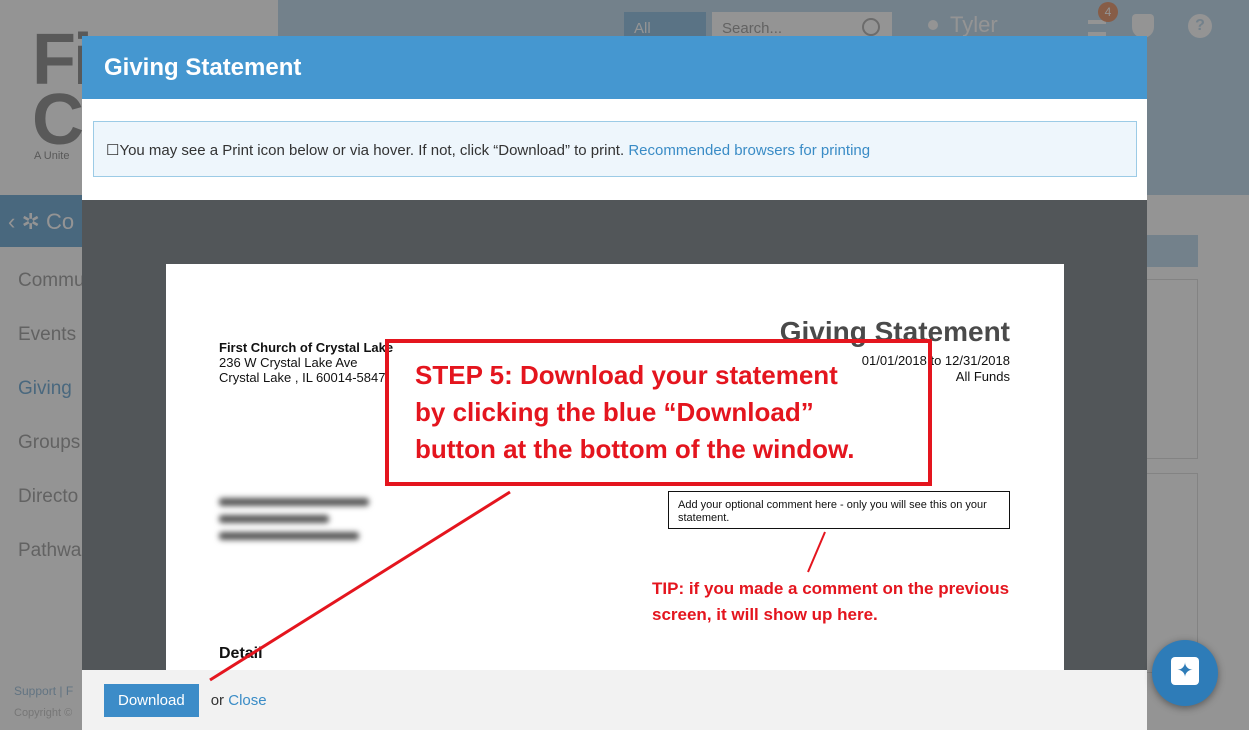 The image size is (1249, 730). I want to click on close-link: Close, so click(247, 700).